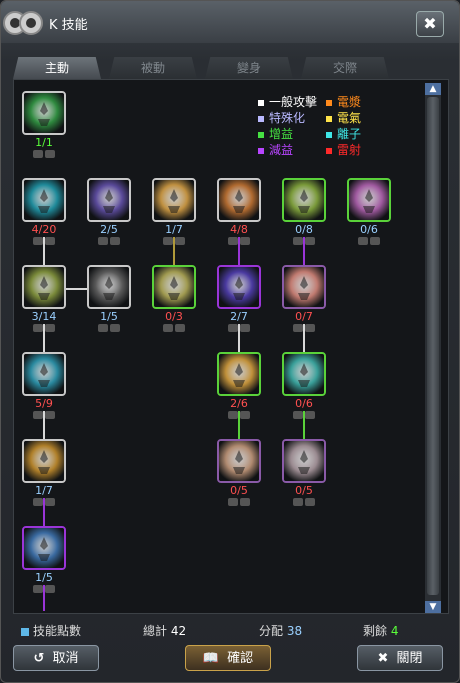 This screenshot has width=460, height=683. I want to click on tab-social-skills: 交際, so click(345, 68).